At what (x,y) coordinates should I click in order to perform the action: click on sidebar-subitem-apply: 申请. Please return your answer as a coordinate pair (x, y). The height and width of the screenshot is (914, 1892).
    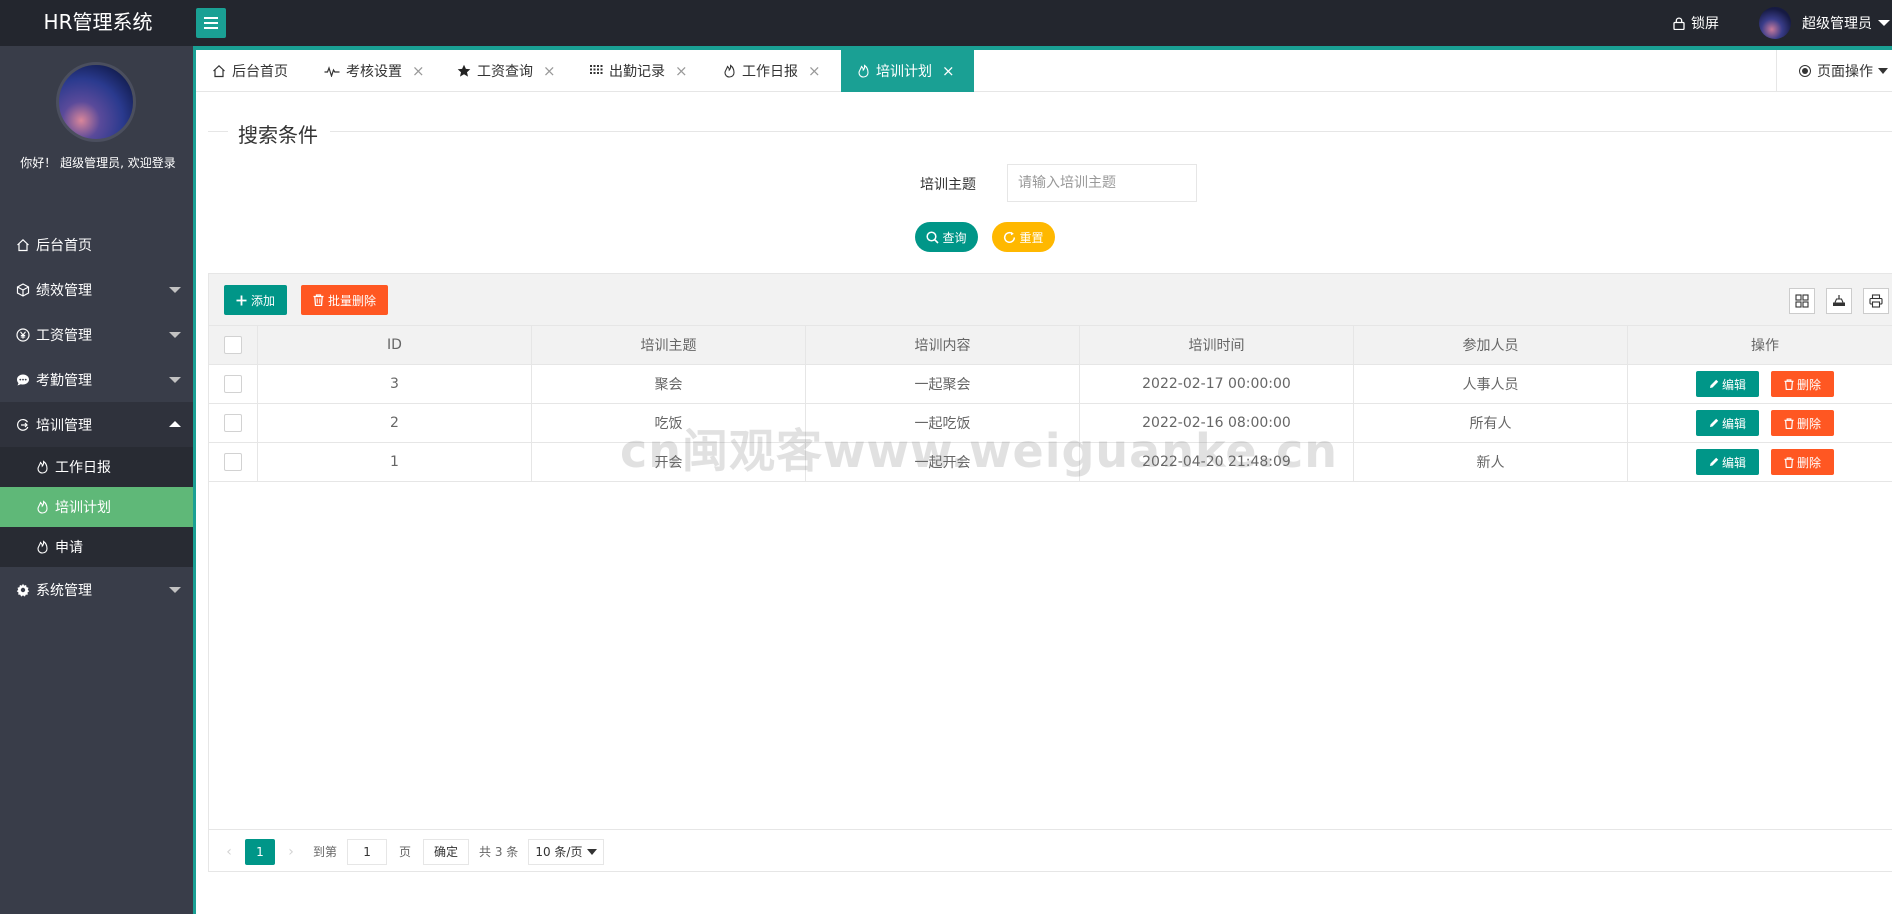
    Looking at the image, I should click on (96, 547).